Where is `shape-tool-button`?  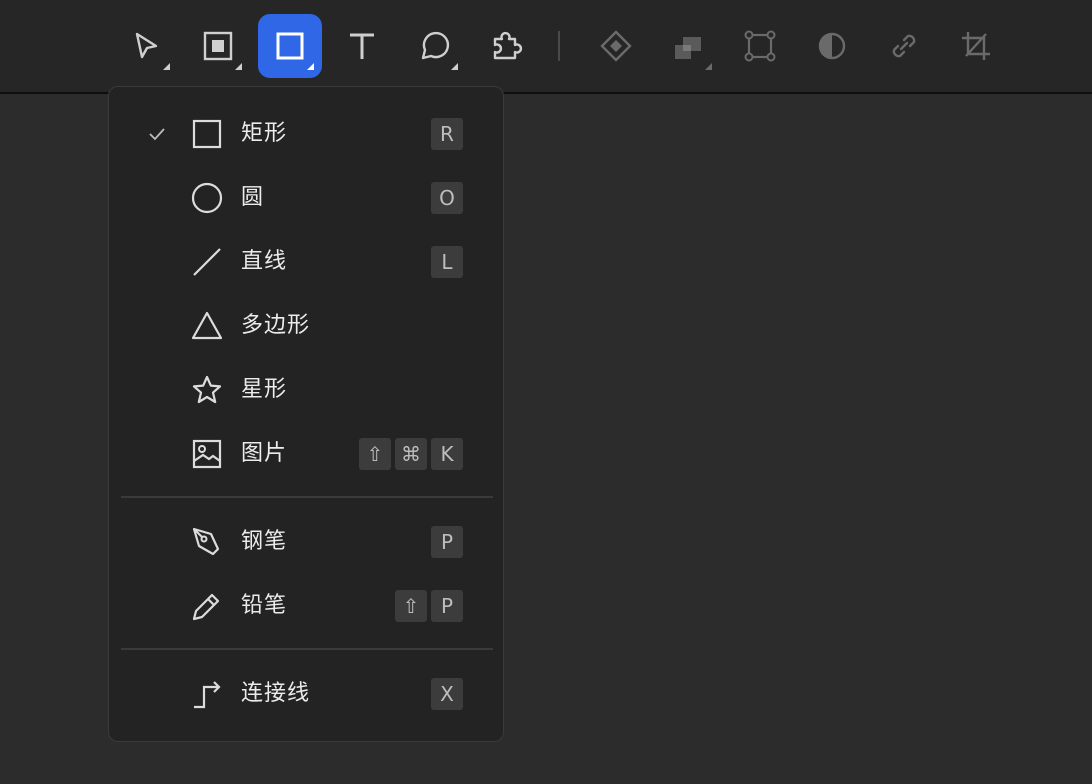 shape-tool-button is located at coordinates (290, 46).